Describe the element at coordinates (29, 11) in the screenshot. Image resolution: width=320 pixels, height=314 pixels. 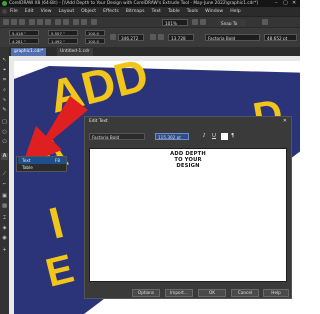
I see `menu-edit: Edit` at that location.